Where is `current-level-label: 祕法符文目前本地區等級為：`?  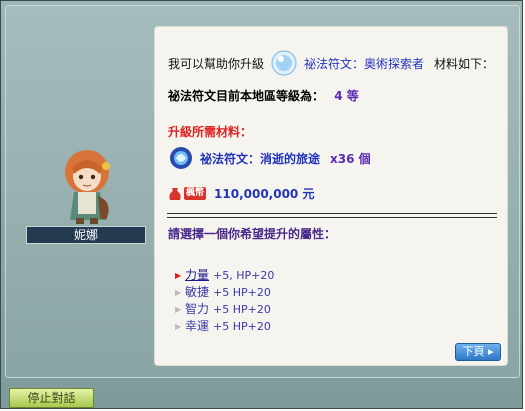
current-level-label: 祕法符文目前本地區等級為： is located at coordinates (246, 96).